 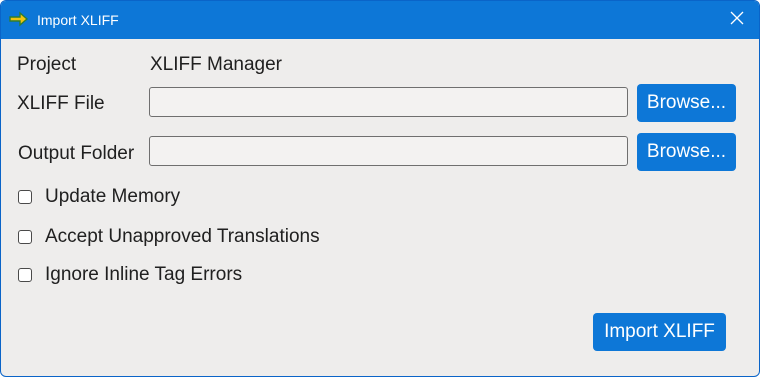 I want to click on close-icon, so click(x=737, y=20).